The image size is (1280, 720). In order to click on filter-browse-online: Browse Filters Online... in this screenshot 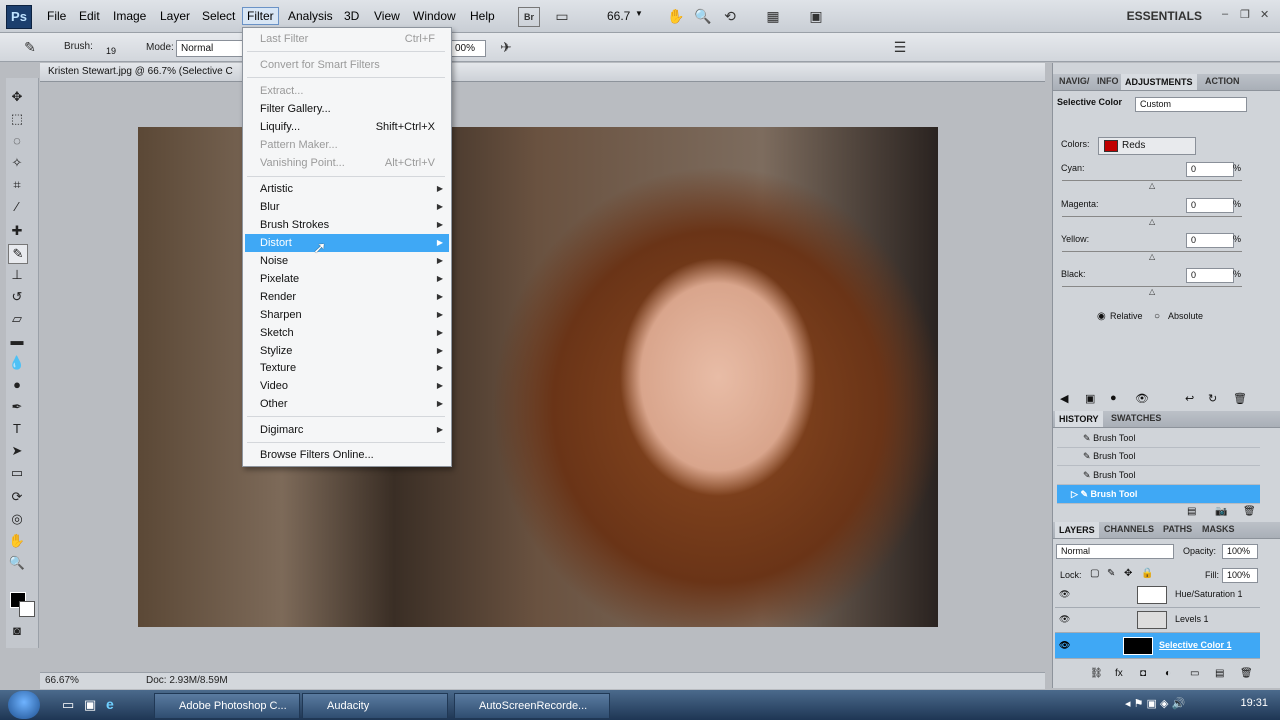, I will do `click(317, 455)`.